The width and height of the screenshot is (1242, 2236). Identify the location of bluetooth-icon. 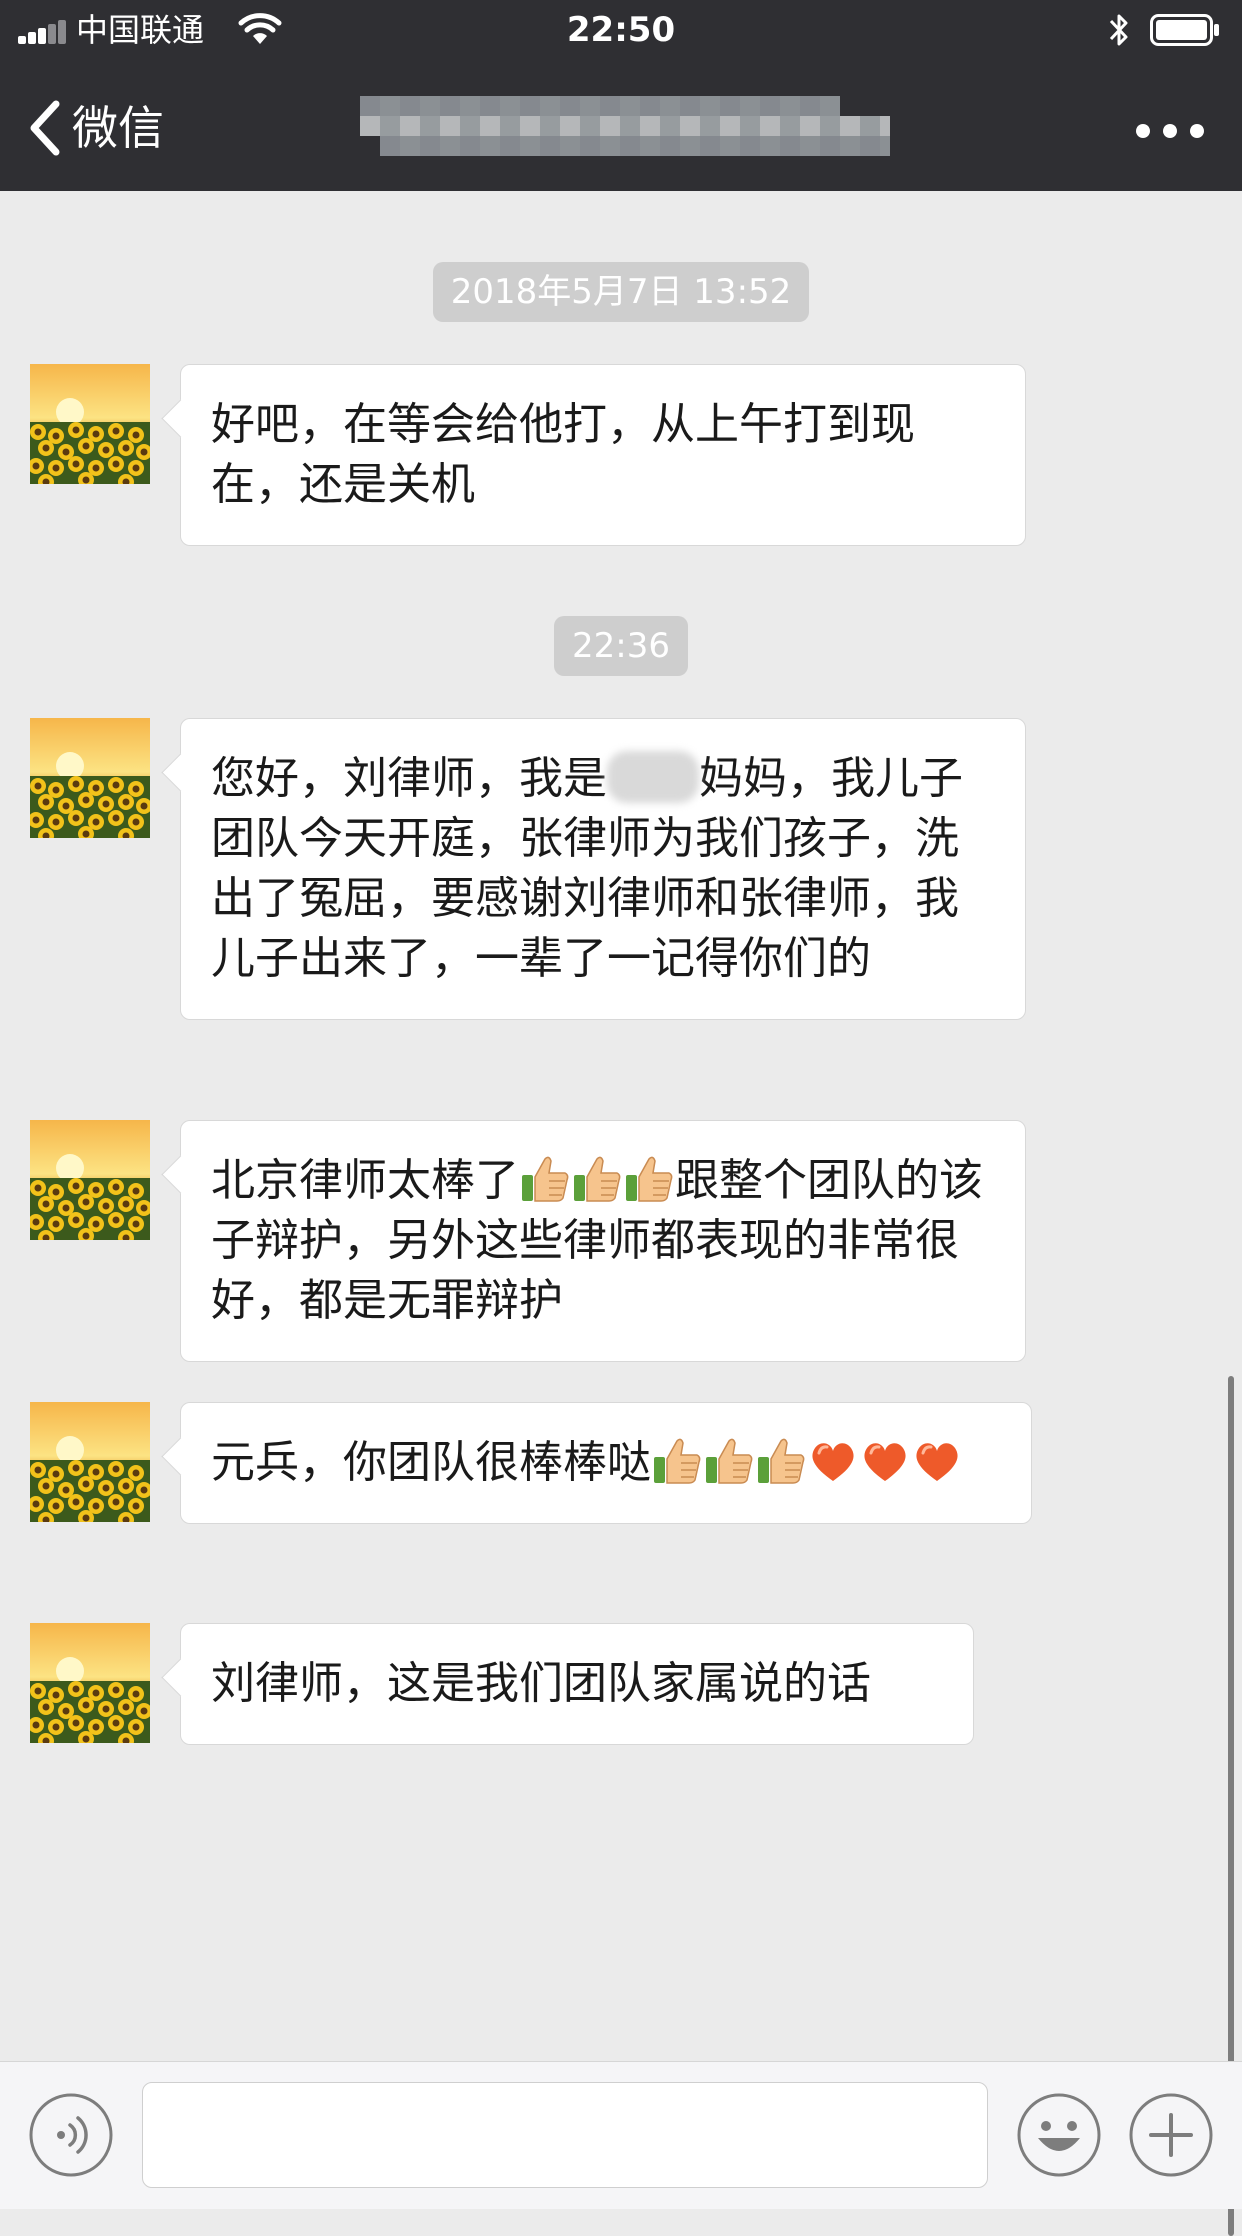
(1118, 30).